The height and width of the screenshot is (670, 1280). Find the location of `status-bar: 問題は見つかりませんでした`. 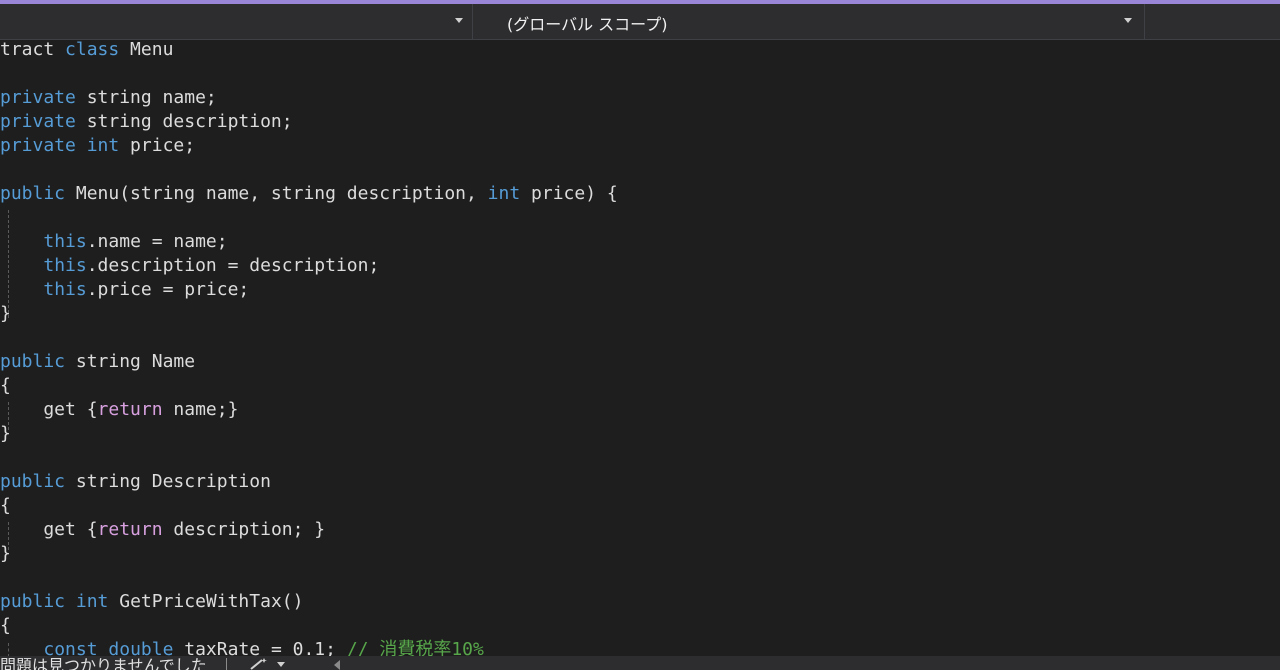

status-bar: 問題は見つかりませんでした is located at coordinates (640, 663).